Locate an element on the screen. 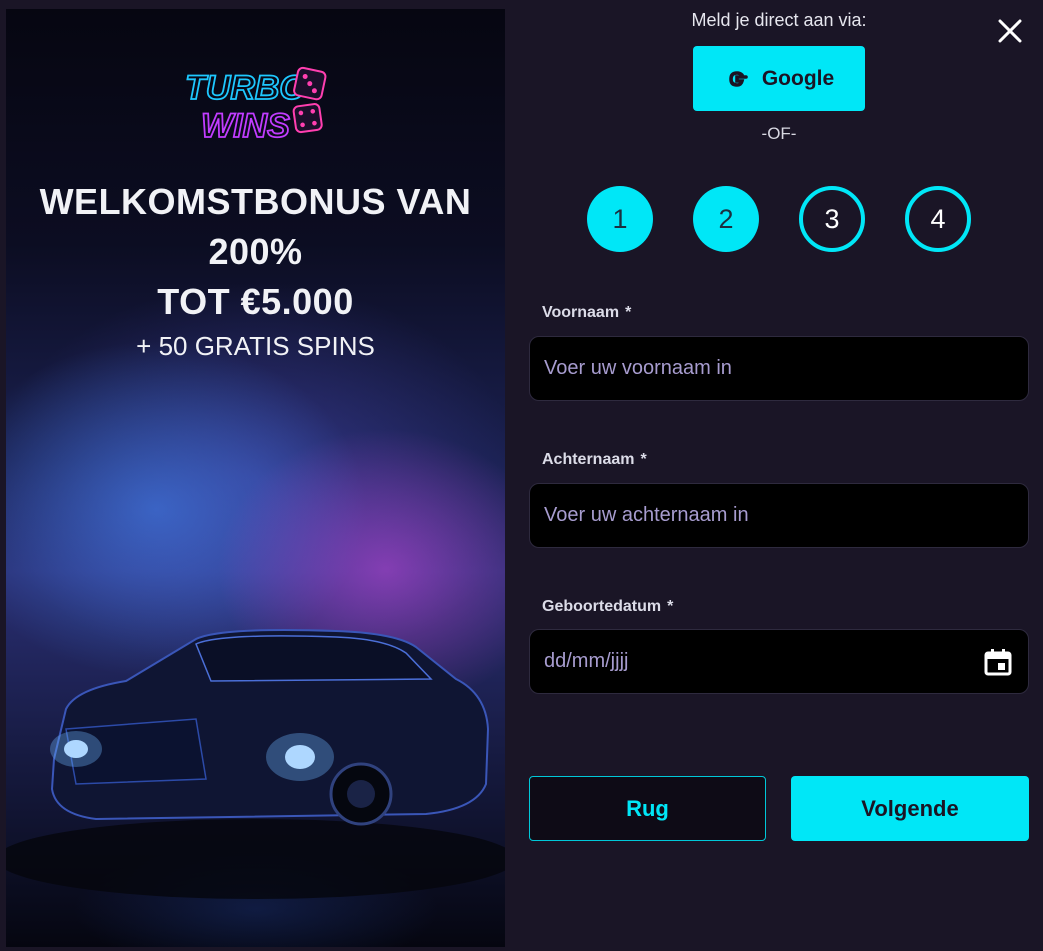  close-button is located at coordinates (1010, 31).